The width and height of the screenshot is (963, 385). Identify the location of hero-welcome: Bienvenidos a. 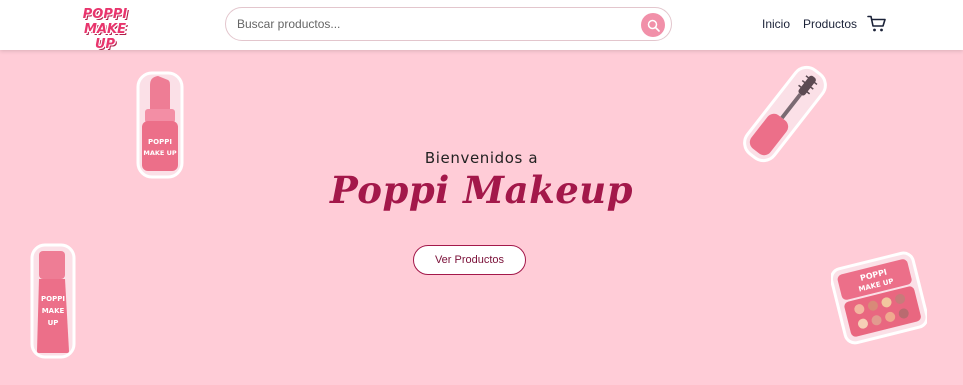
(481, 158).